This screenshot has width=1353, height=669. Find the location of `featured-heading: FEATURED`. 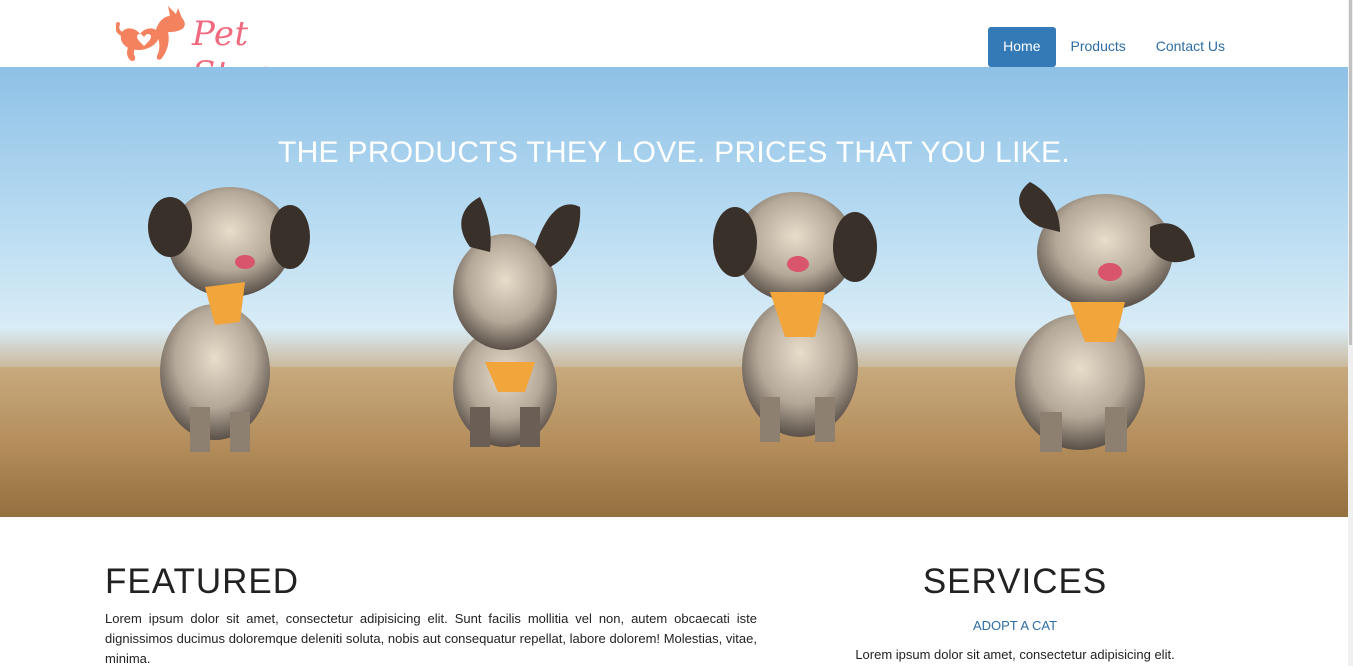

featured-heading: FEATURED is located at coordinates (202, 581).